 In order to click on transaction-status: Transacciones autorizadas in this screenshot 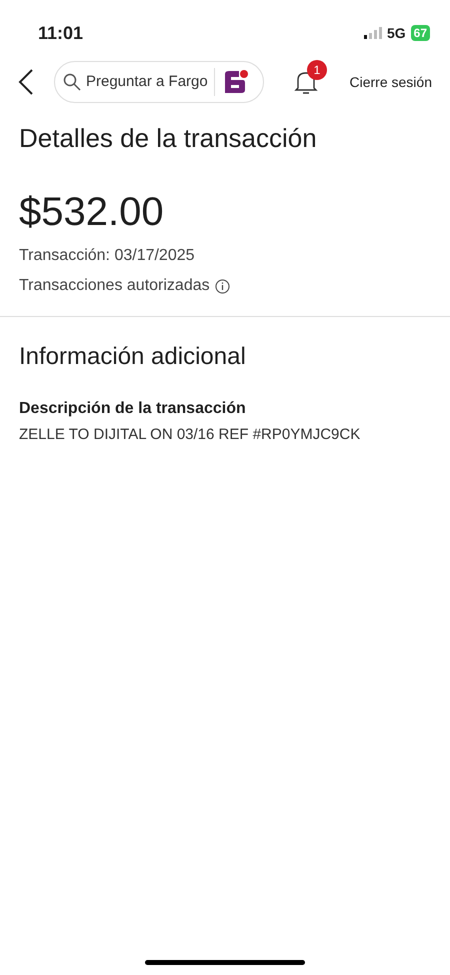, I will do `click(114, 286)`.